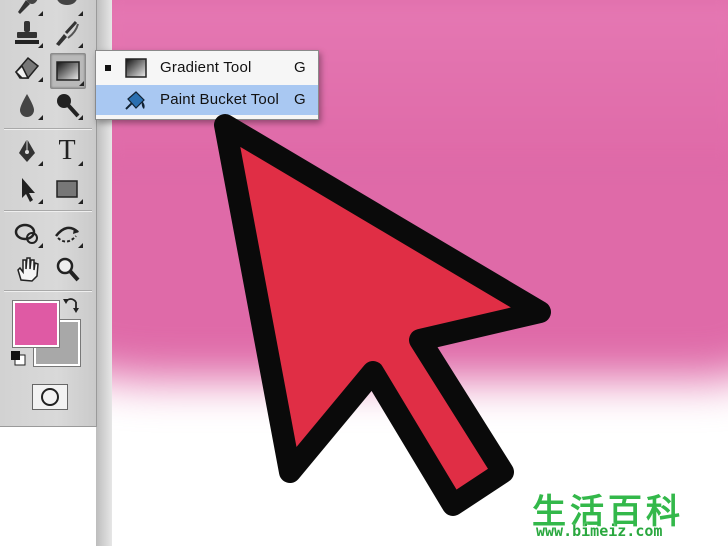  Describe the element at coordinates (67, 33) in the screenshot. I see `art-history-tool` at that location.